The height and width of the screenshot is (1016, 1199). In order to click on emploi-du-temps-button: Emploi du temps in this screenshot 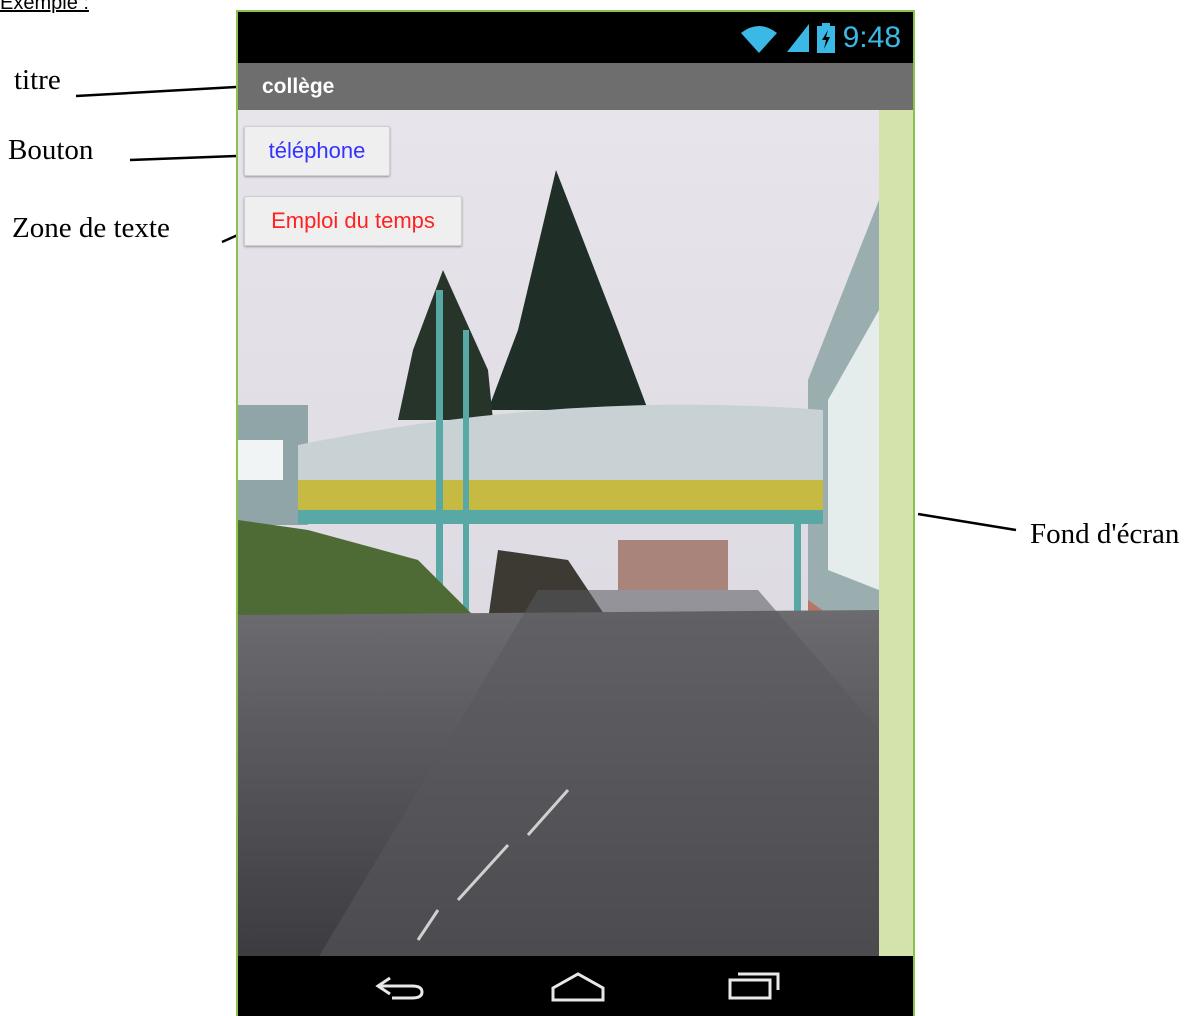, I will do `click(353, 221)`.